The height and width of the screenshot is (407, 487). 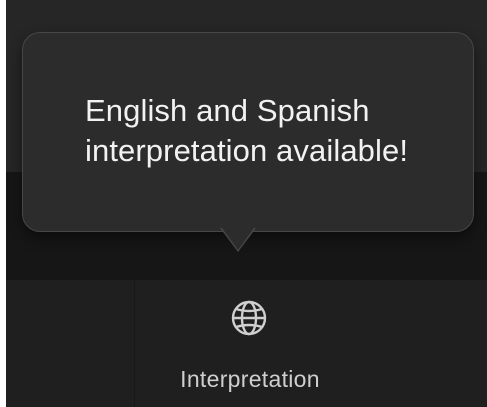 What do you see at coordinates (247, 150) in the screenshot?
I see `tooltip-line-2: interpretation available!` at bounding box center [247, 150].